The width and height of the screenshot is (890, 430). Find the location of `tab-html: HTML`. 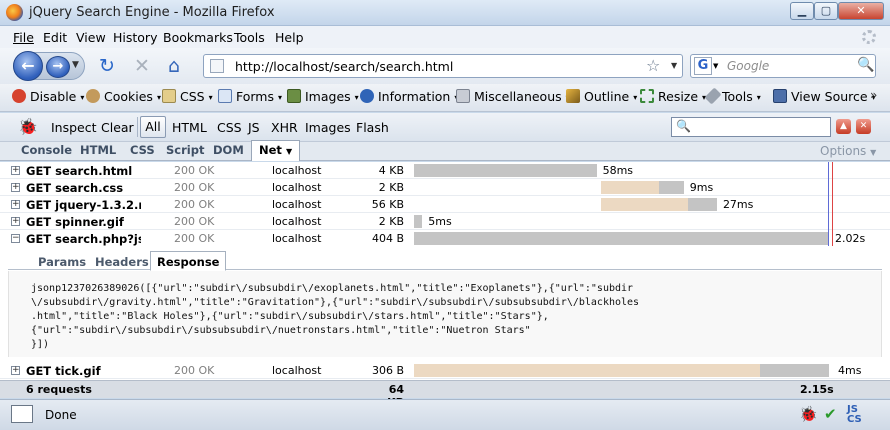

tab-html: HTML is located at coordinates (98, 150).